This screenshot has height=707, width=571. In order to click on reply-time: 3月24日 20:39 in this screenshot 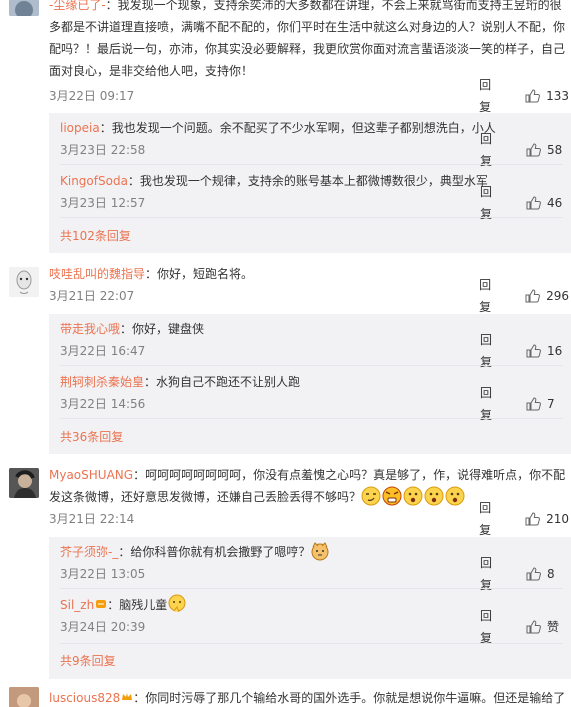, I will do `click(103, 627)`.